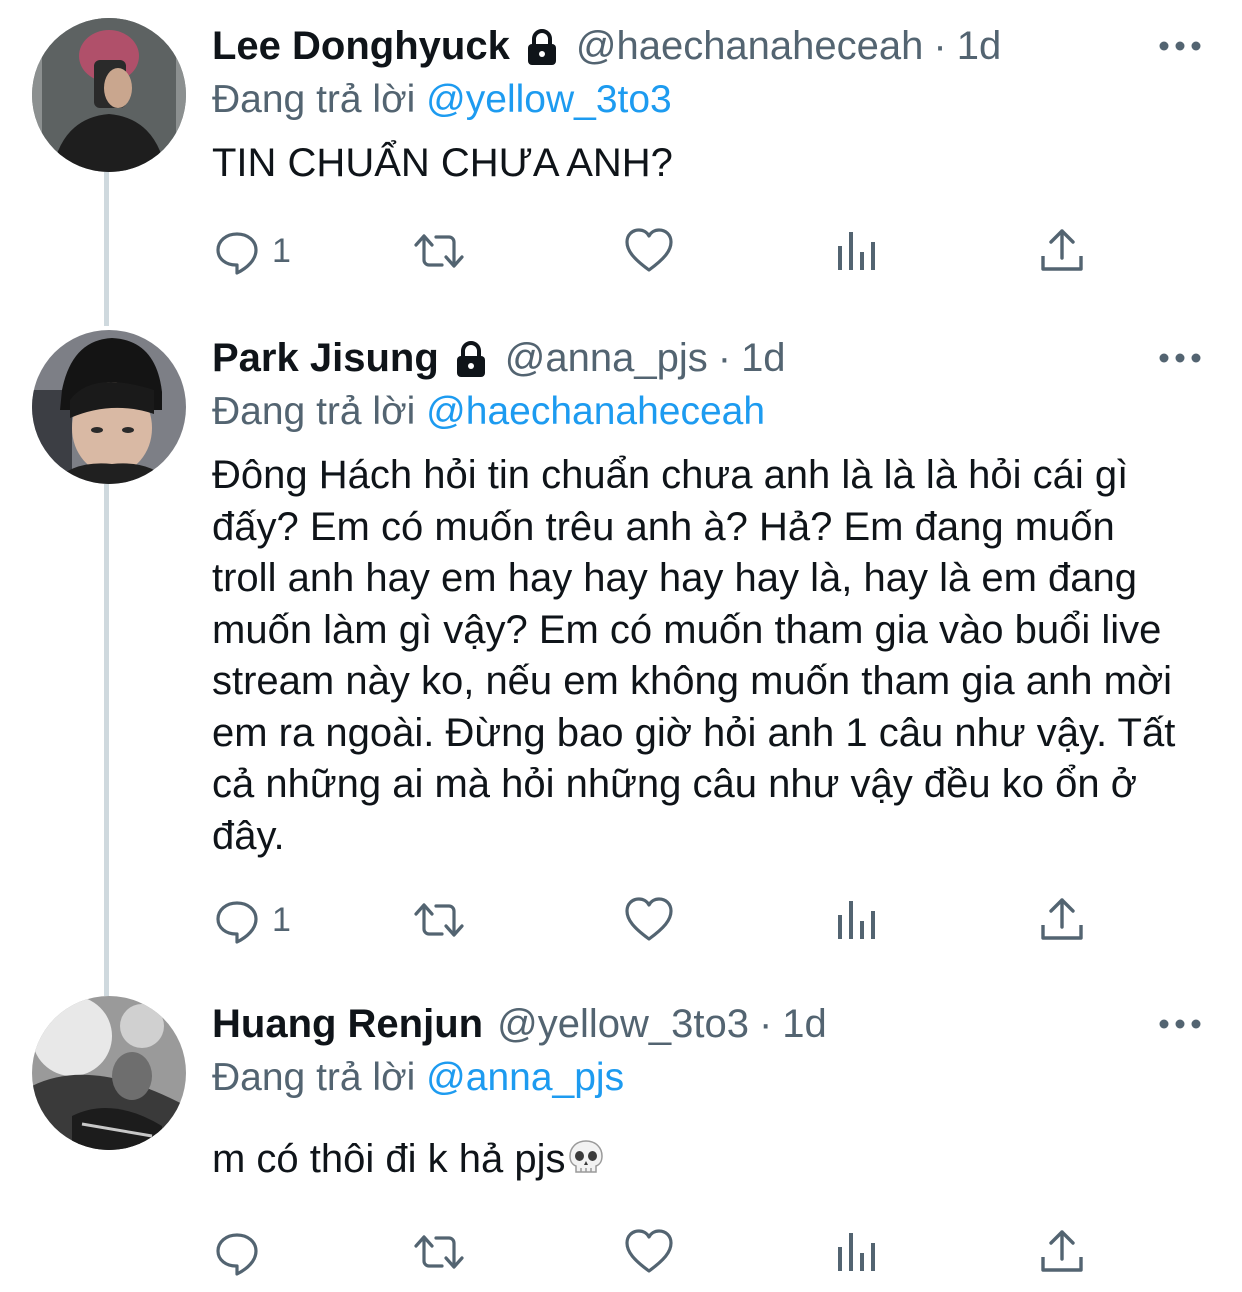  I want to click on tweet-text: TIN CHUẨN CHƯA ANH?, so click(442, 163).